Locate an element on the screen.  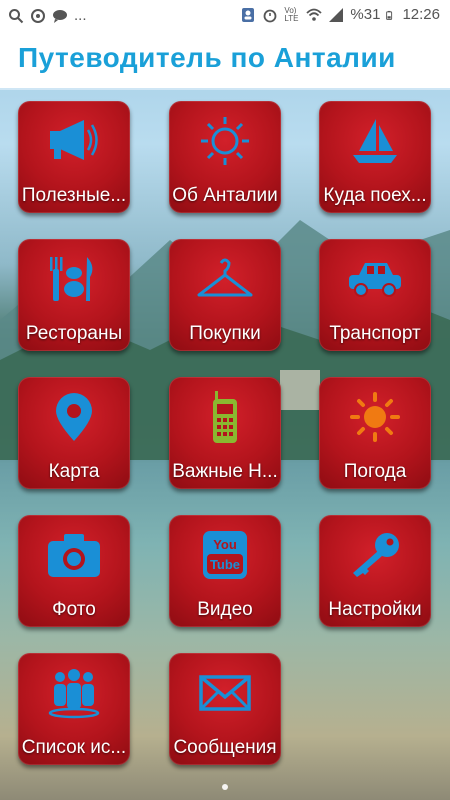
sailboat-icon is located at coordinates (375, 141).